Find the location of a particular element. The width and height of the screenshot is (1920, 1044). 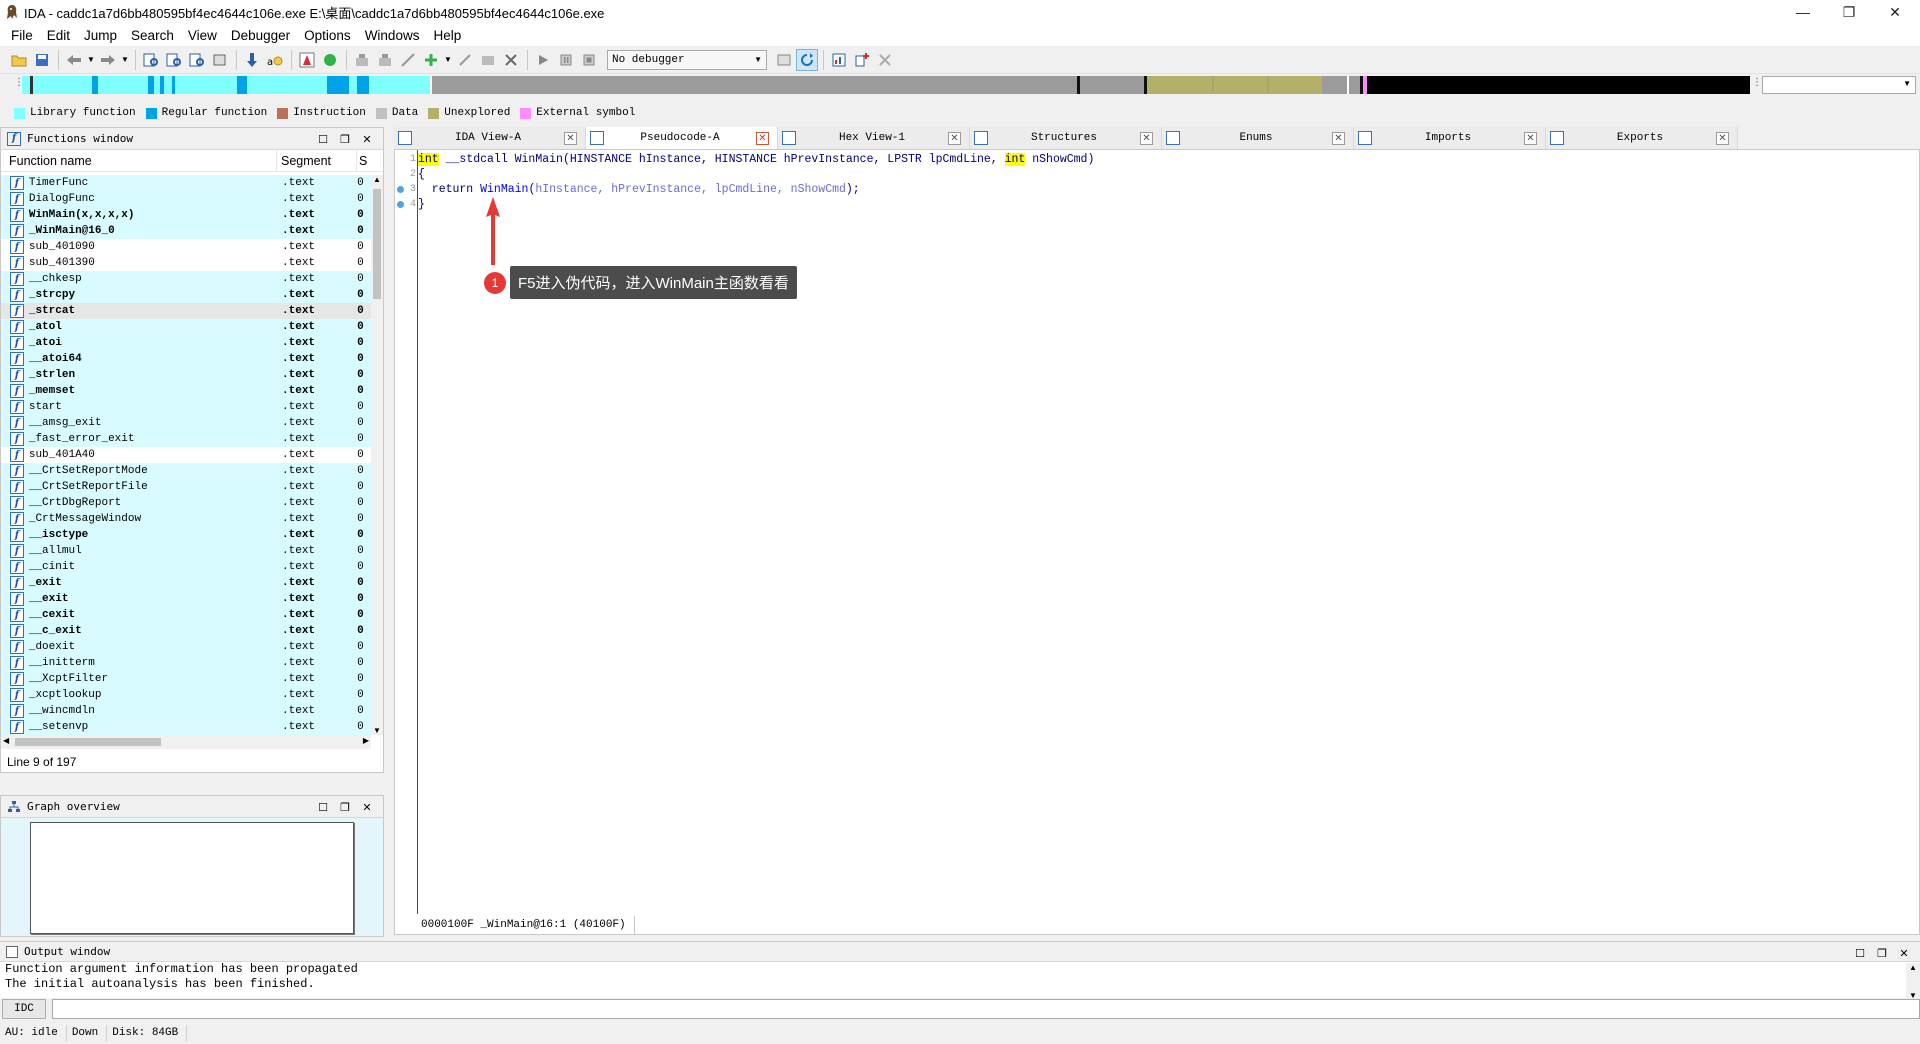

tab-structures: Structures ✕ is located at coordinates (1066, 138).